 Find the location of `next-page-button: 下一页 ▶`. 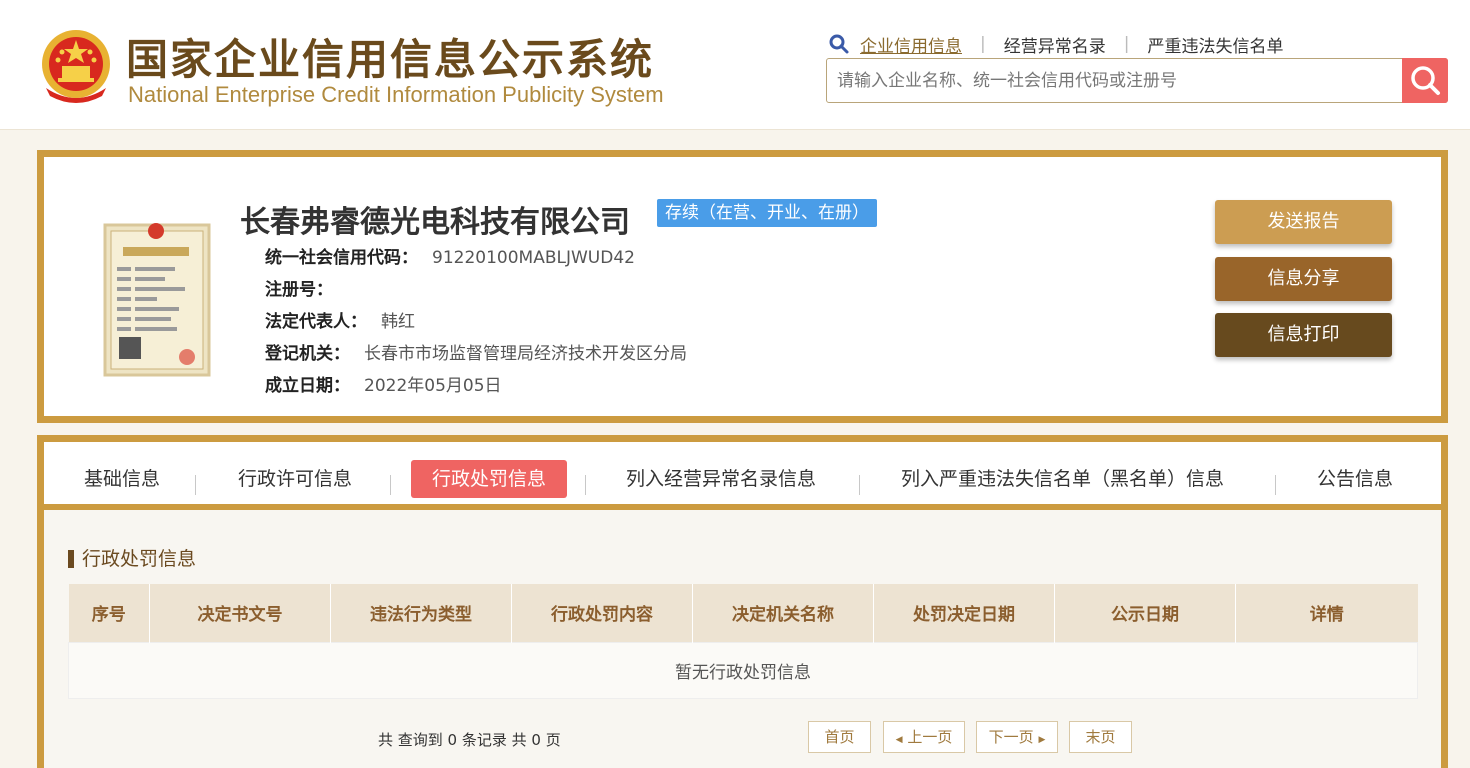

next-page-button: 下一页 ▶ is located at coordinates (1017, 737).